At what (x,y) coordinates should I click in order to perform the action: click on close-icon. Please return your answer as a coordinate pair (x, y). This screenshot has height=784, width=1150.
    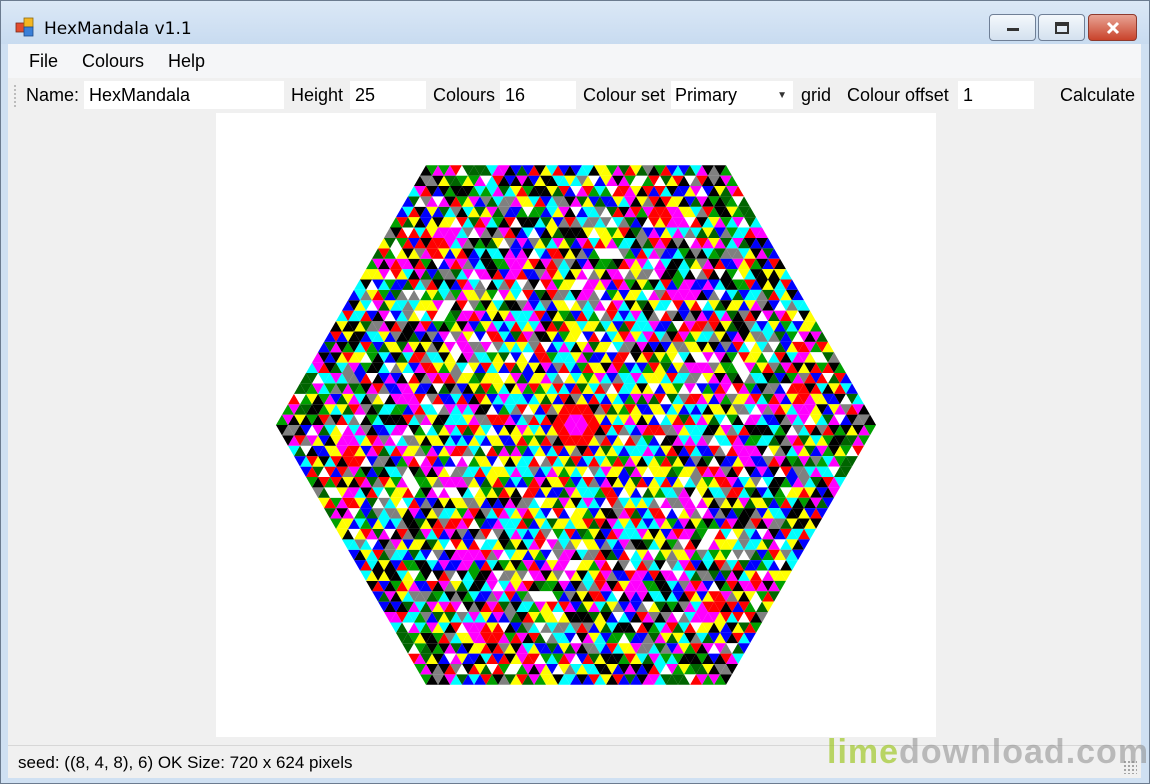
    Looking at the image, I should click on (1112, 27).